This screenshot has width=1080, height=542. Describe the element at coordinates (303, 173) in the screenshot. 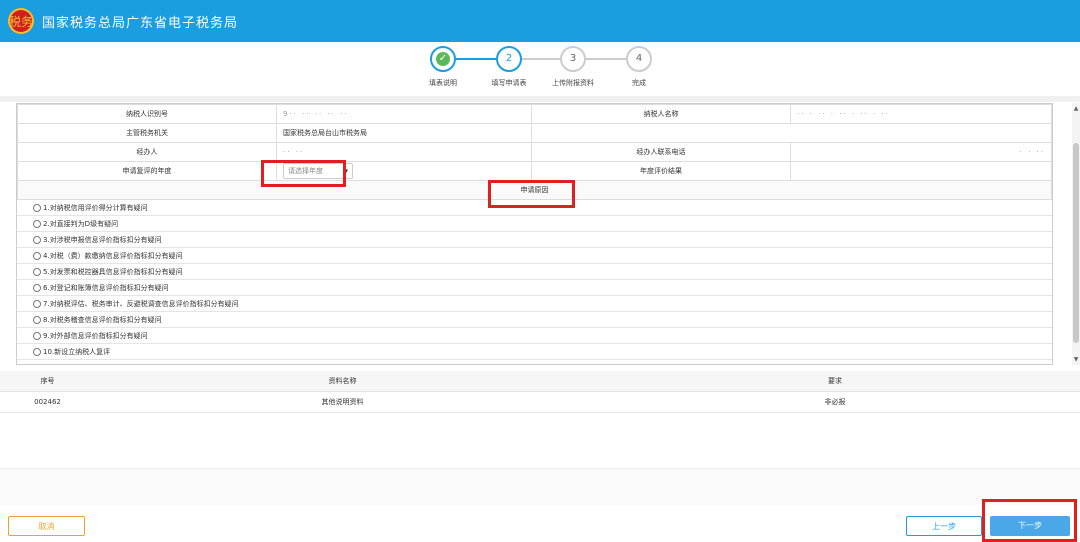

I see `highlight-year-select` at that location.